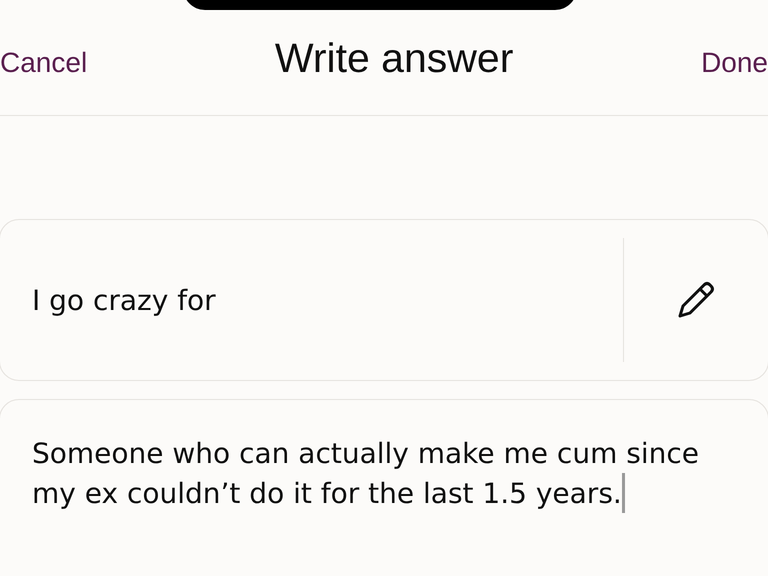 The width and height of the screenshot is (768, 576). Describe the element at coordinates (44, 62) in the screenshot. I see `cancel-link: Cancel` at that location.